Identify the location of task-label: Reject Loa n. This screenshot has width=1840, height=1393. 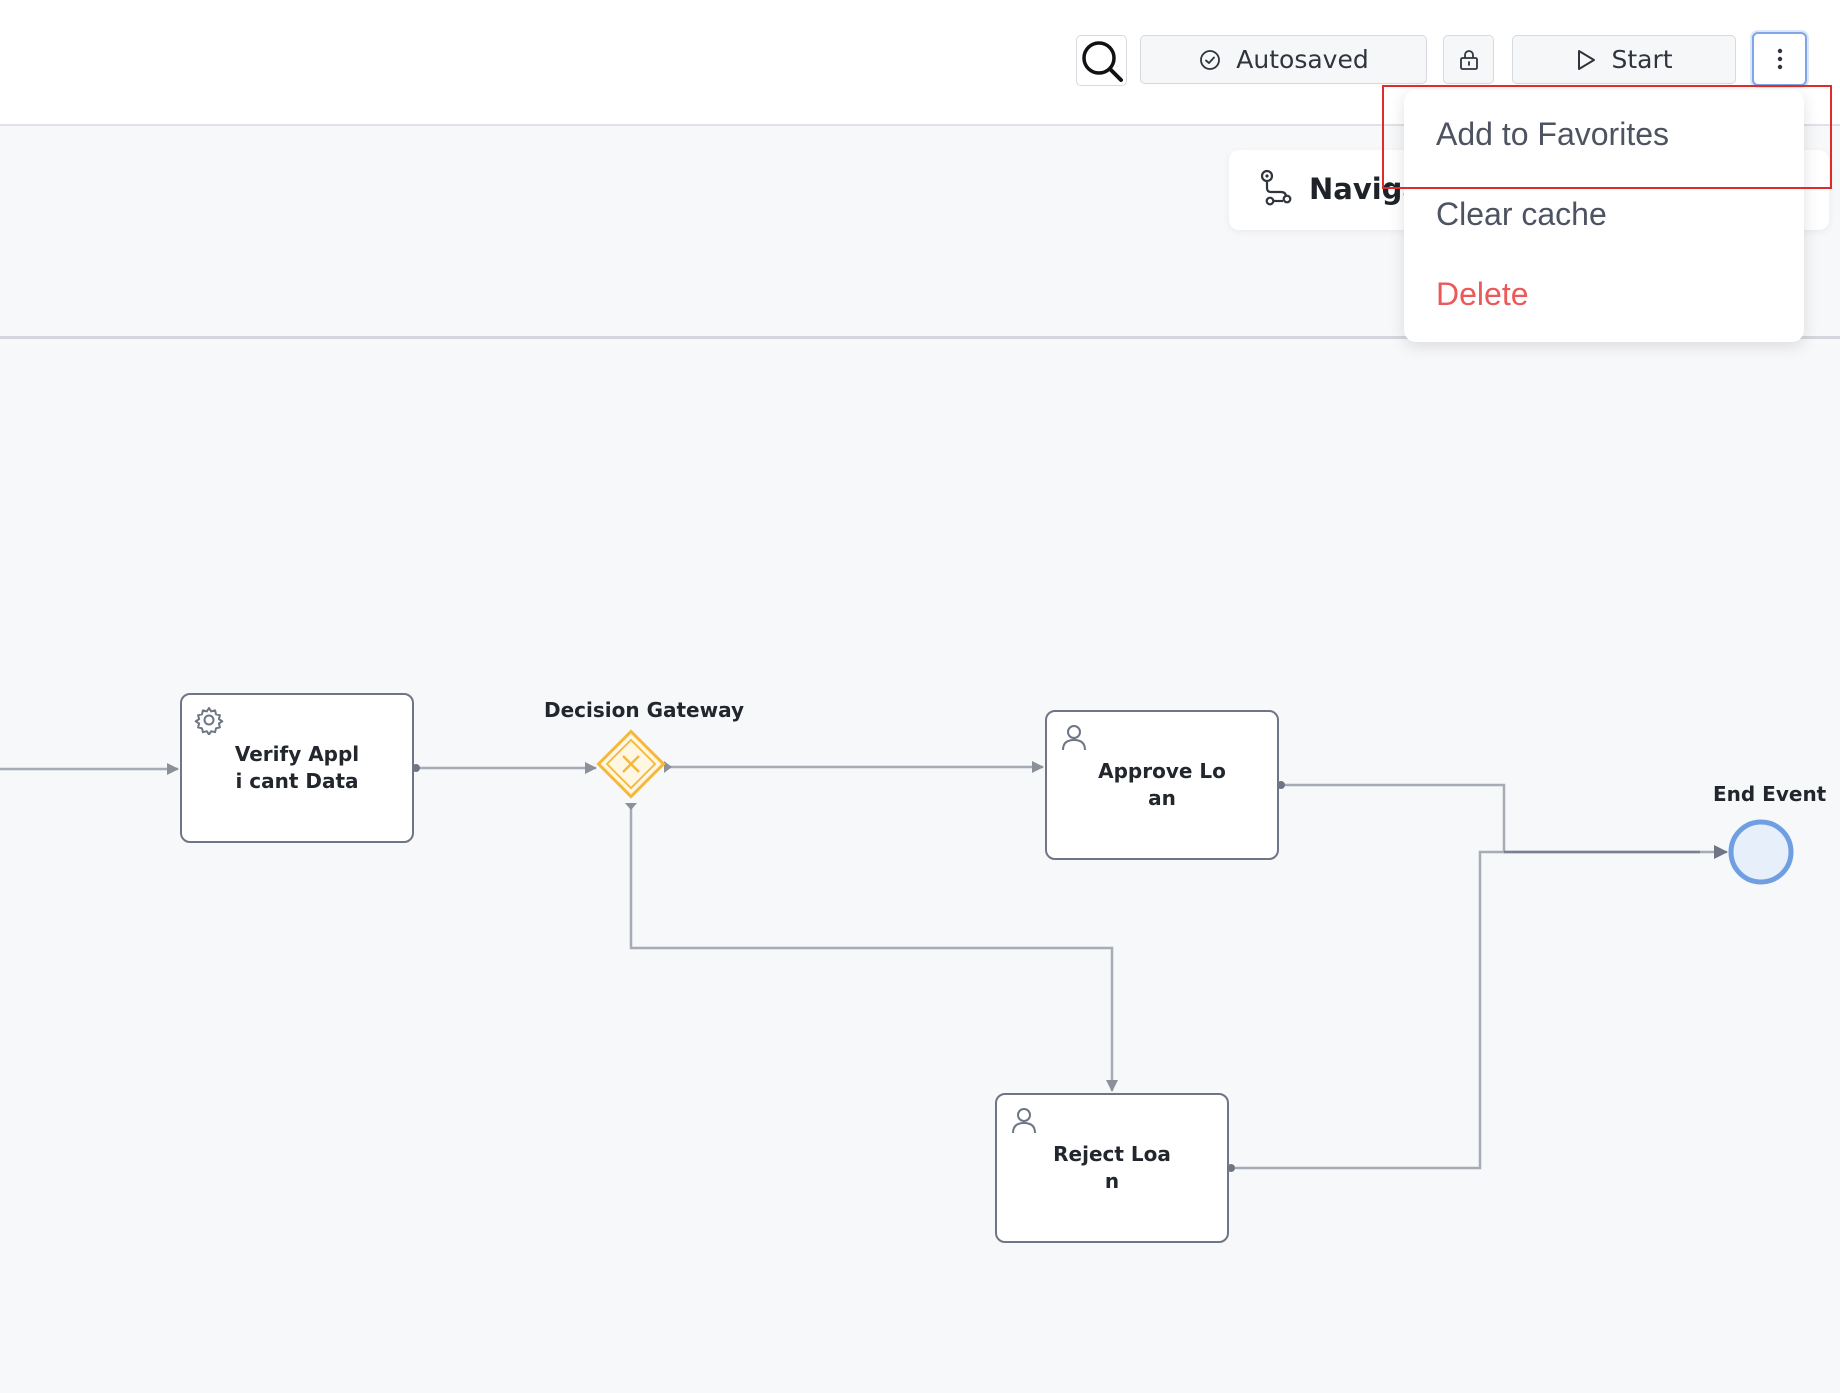
(1112, 1167).